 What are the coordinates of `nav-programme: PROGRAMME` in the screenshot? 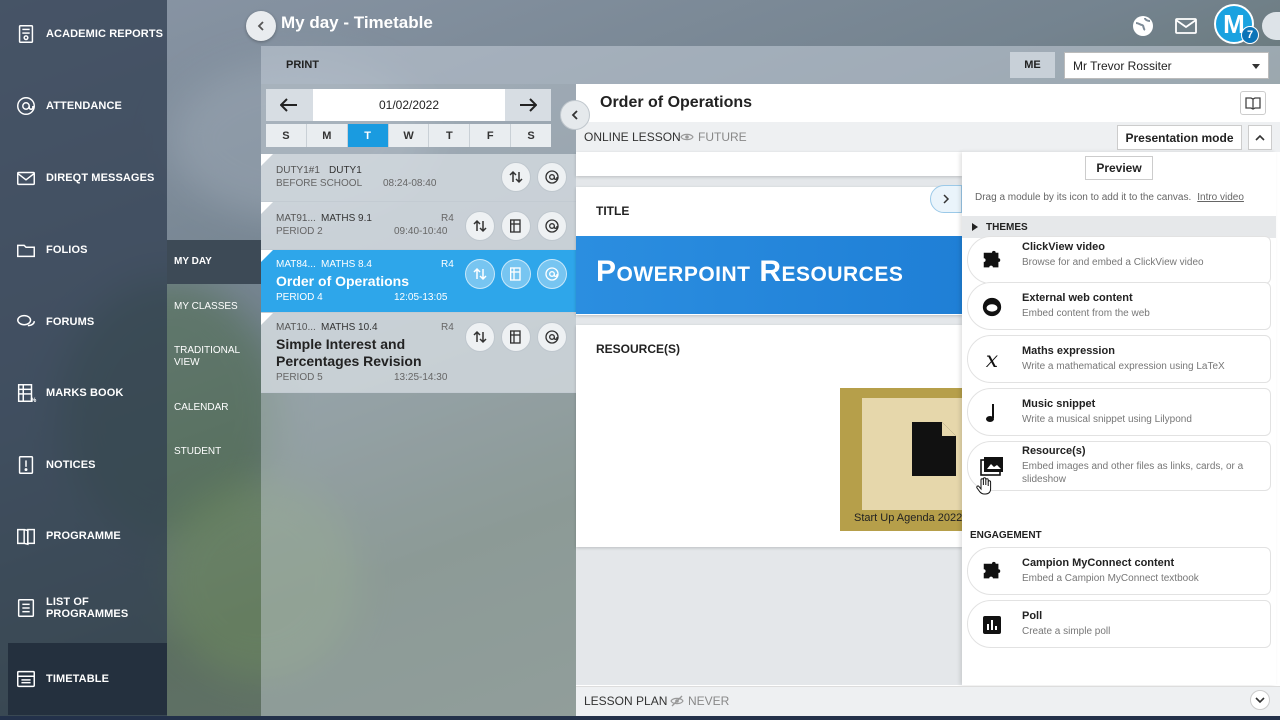 It's located at (87, 536).